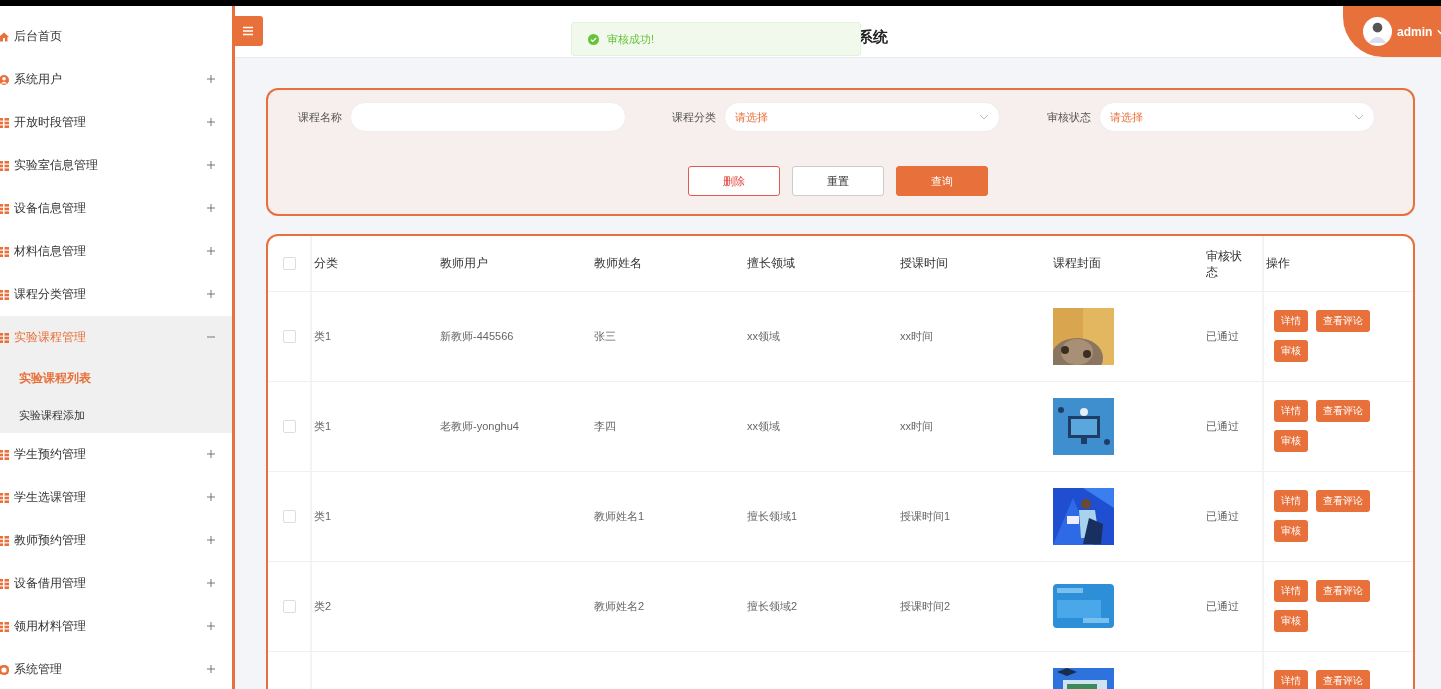  I want to click on menu-button, so click(248, 31).